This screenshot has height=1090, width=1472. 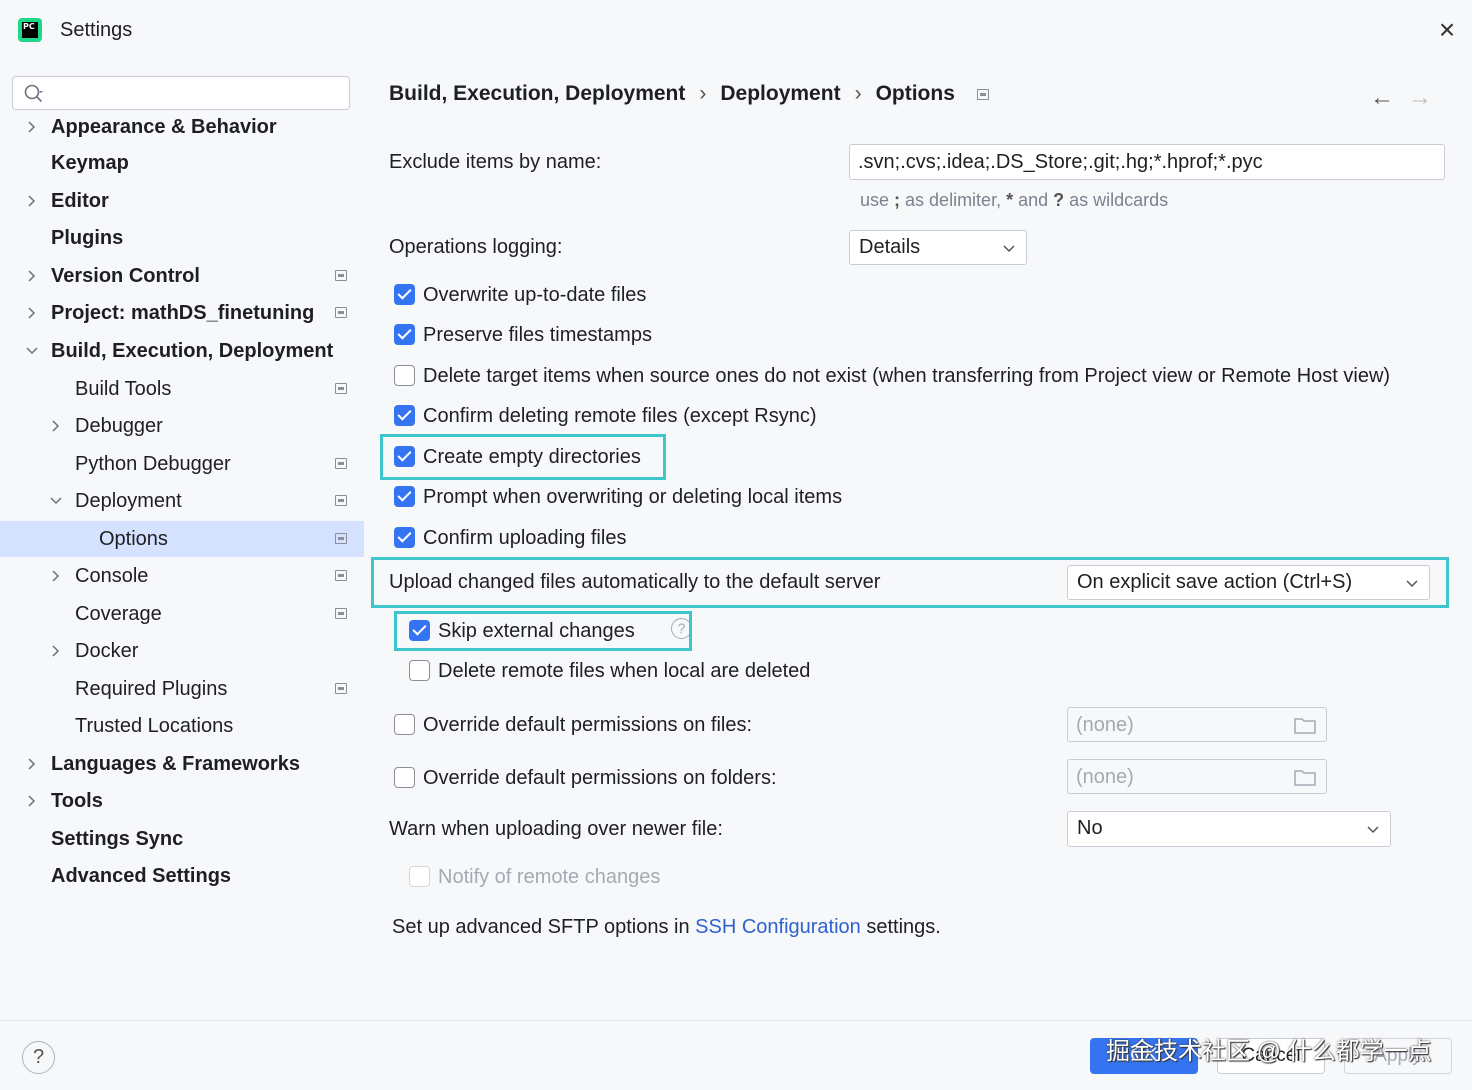 What do you see at coordinates (1269, 1051) in the screenshot?
I see `watermark: 掘金技术社区 @ 什么都学一点` at bounding box center [1269, 1051].